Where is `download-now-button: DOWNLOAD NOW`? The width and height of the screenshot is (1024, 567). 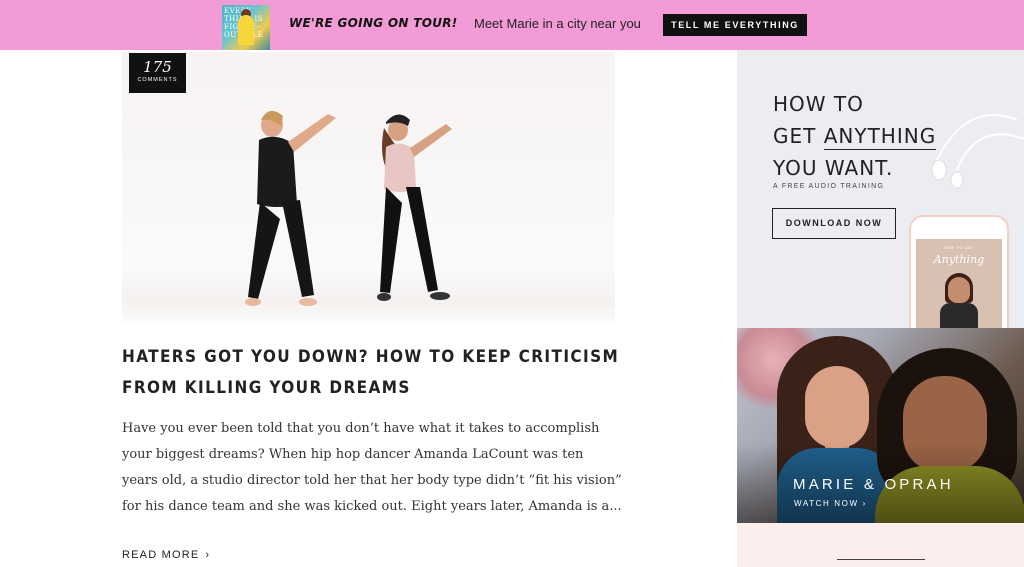
download-now-button: DOWNLOAD NOW is located at coordinates (834, 223).